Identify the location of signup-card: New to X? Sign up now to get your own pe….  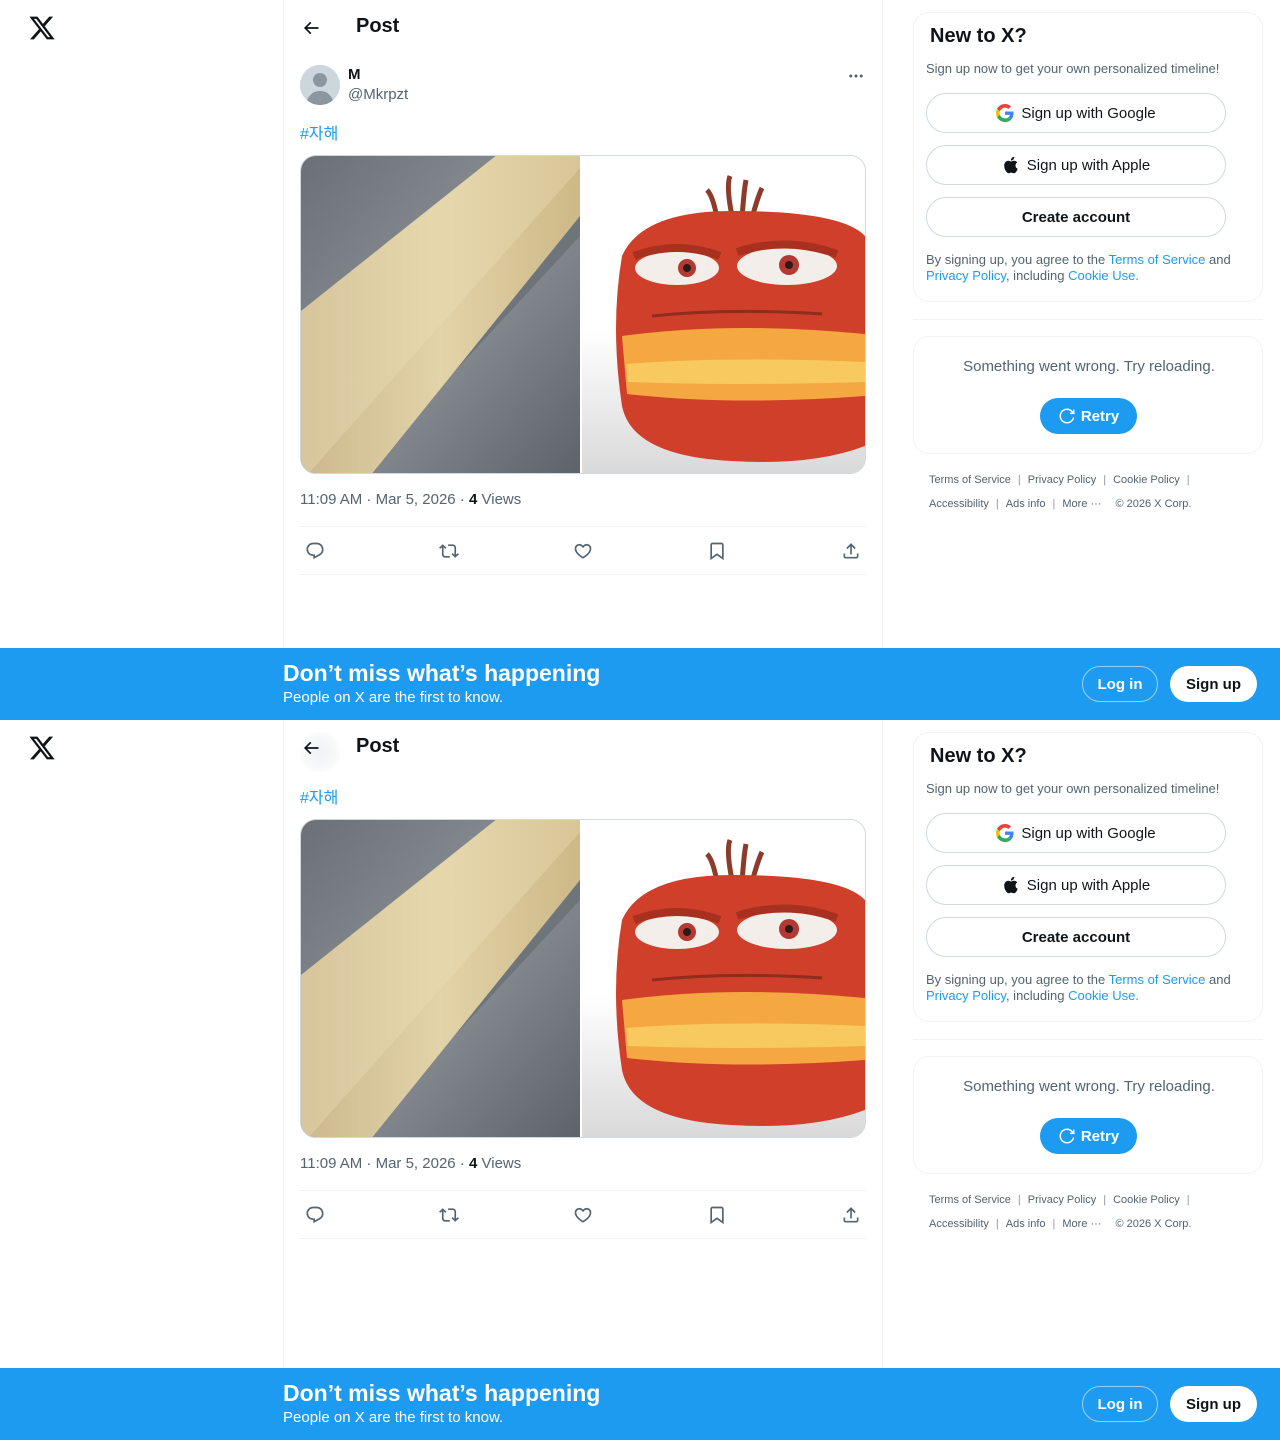
(1088, 157).